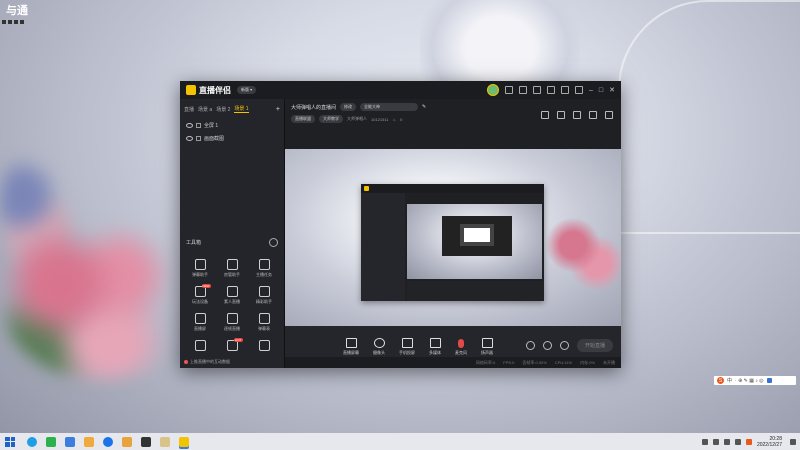 This screenshot has height=450, width=800. What do you see at coordinates (32, 441) in the screenshot?
I see `cortana-icon` at bounding box center [32, 441].